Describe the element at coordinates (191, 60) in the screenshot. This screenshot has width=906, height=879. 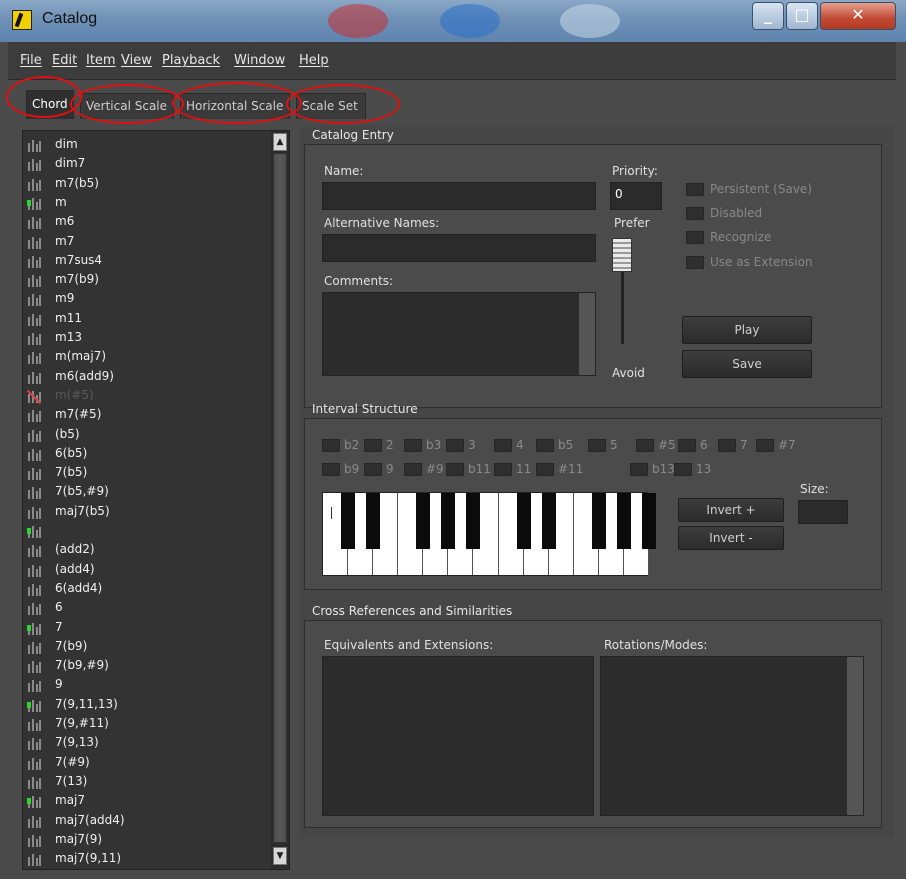
I see `menu-playback: Playback` at that location.